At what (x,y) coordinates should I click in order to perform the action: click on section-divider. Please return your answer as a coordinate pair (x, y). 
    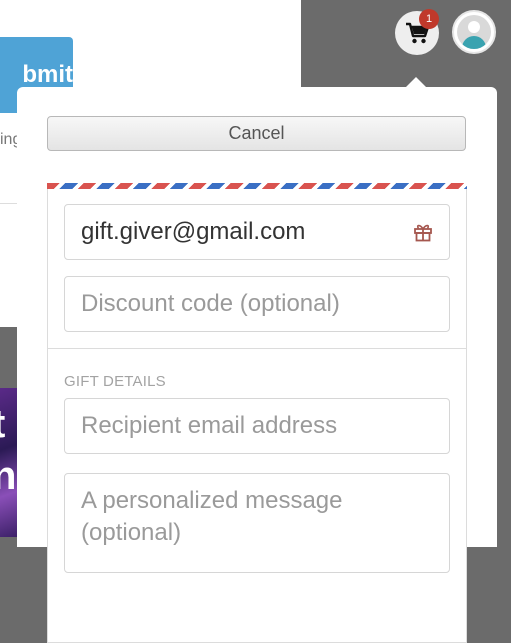
    Looking at the image, I should click on (257, 348).